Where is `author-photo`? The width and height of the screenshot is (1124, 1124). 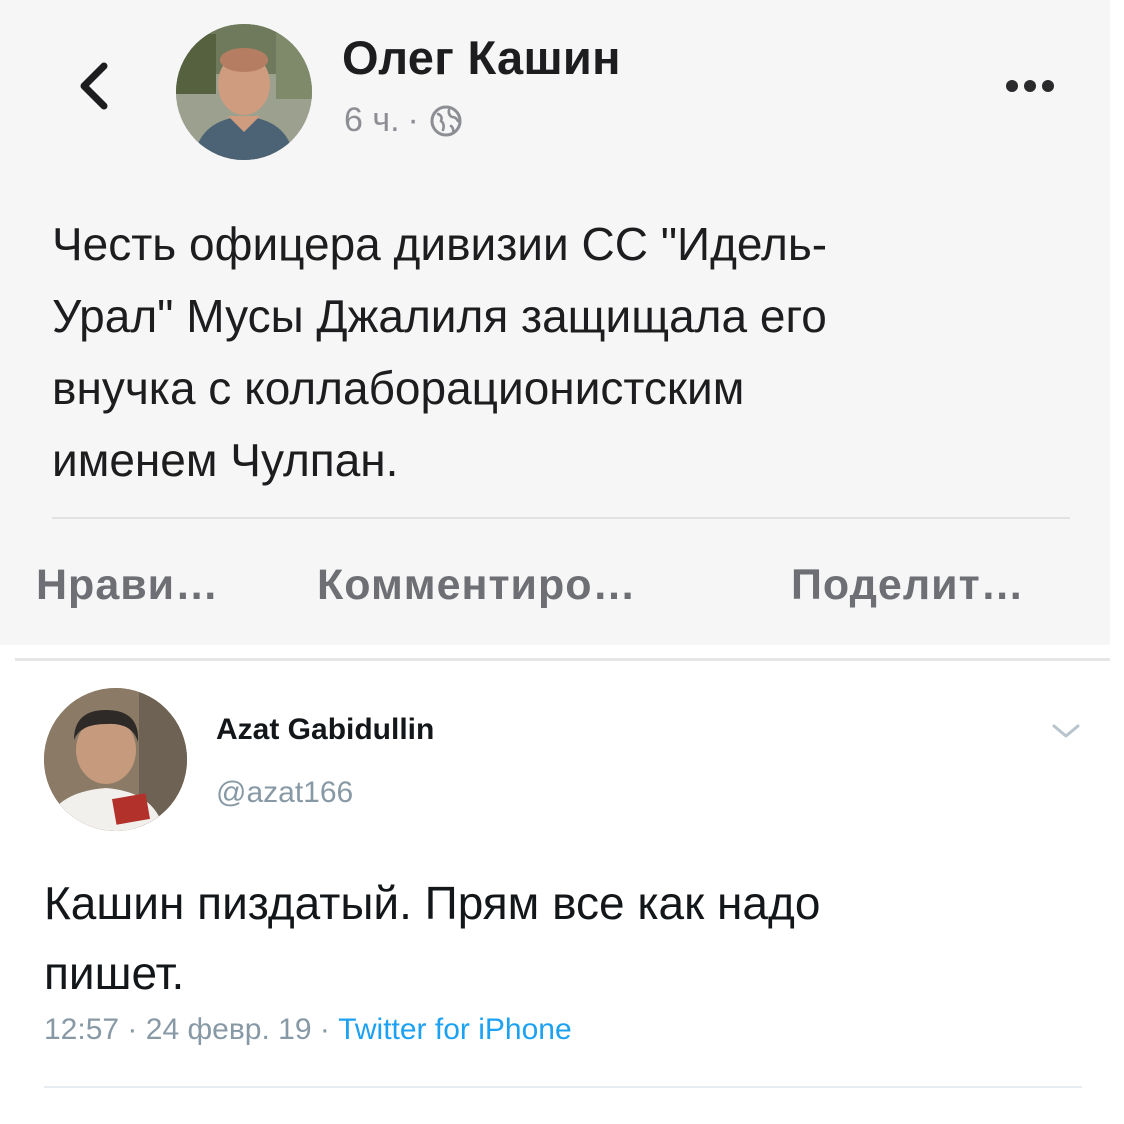
author-photo is located at coordinates (244, 92).